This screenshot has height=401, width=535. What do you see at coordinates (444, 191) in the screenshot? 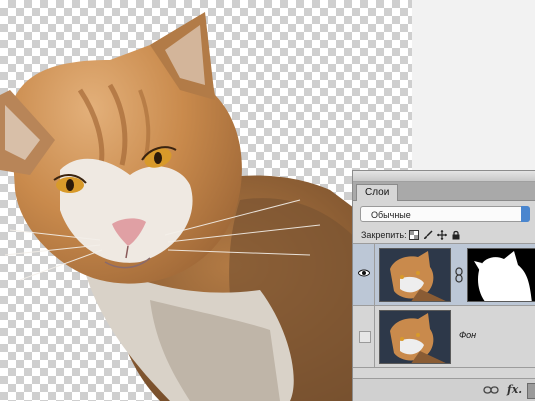
I see `panel-tab-bar: Слои` at bounding box center [444, 191].